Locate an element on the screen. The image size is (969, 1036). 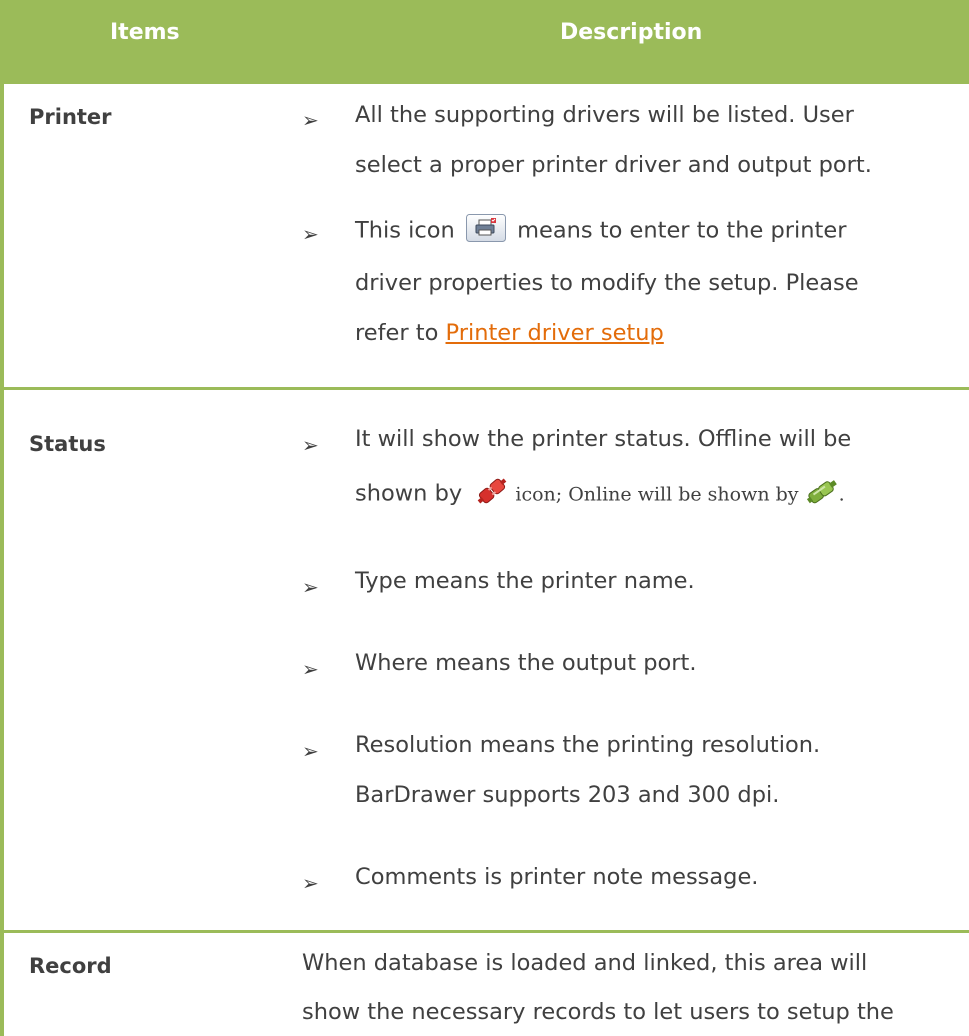
table-header: Items Description is located at coordinates (484, 42).